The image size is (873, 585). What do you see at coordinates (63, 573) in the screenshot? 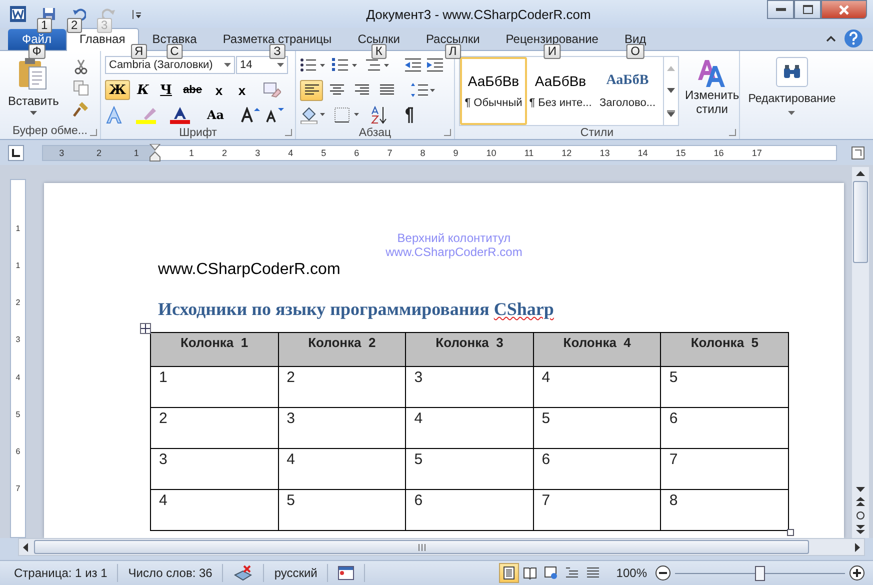
I see `page-count-text: Страница: 1 из 1` at bounding box center [63, 573].